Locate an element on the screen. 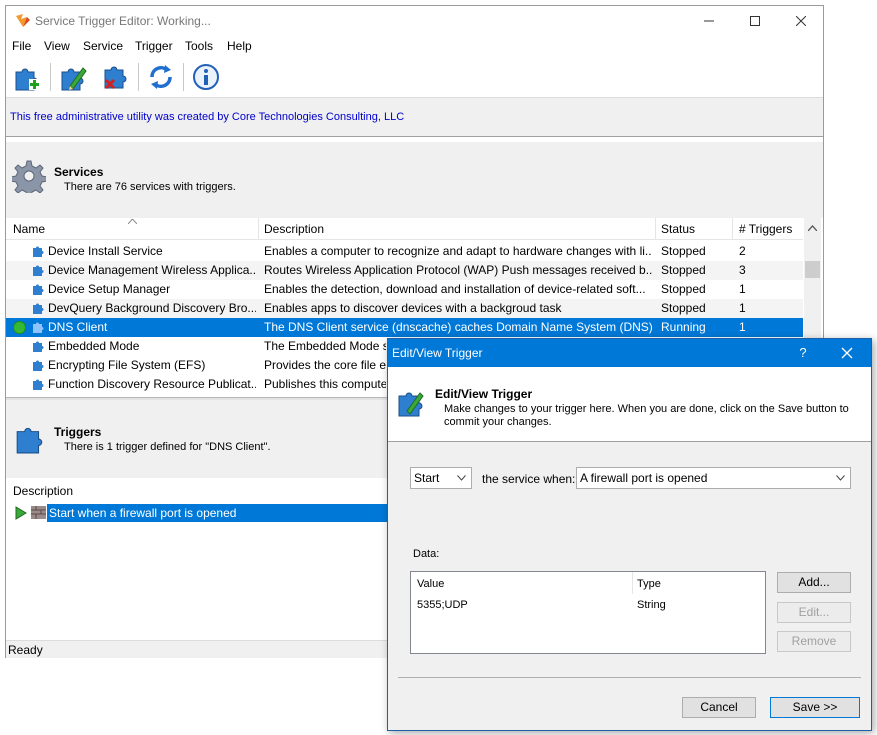 The width and height of the screenshot is (877, 735). trigger-description: Start when a firewall port is opened is located at coordinates (143, 513).